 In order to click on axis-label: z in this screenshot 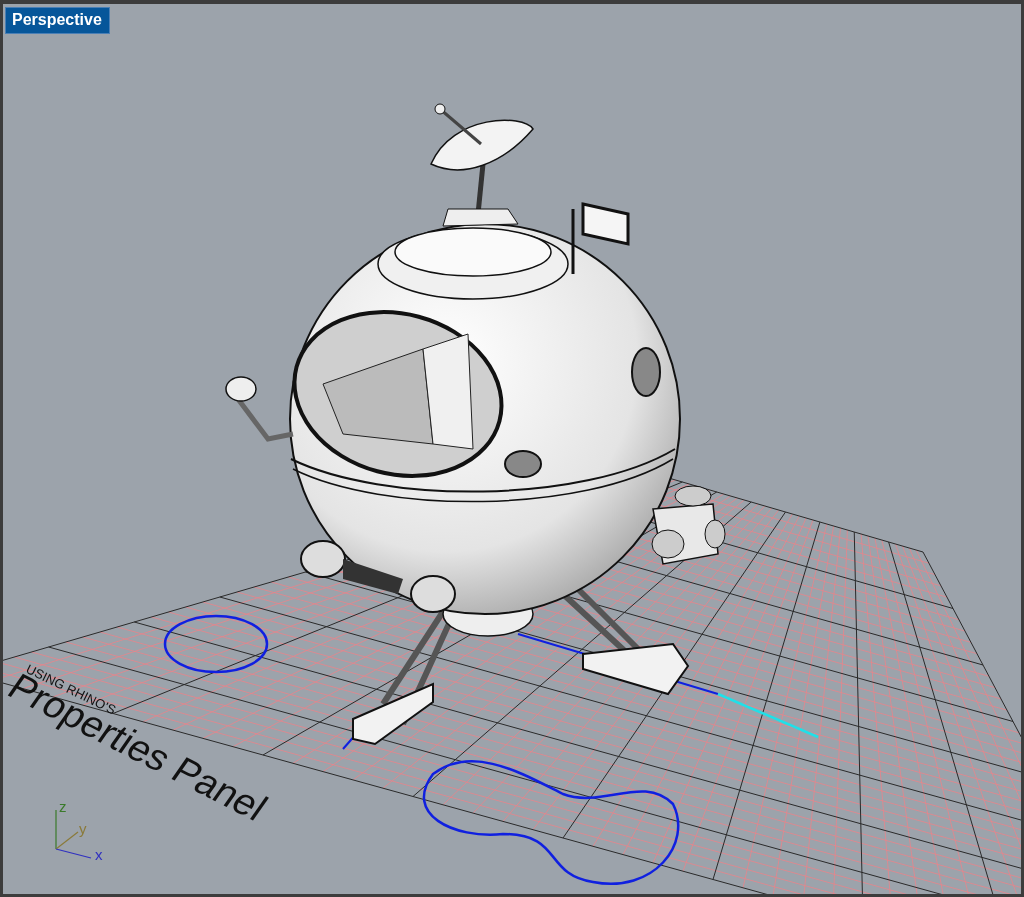, I will do `click(63, 806)`.